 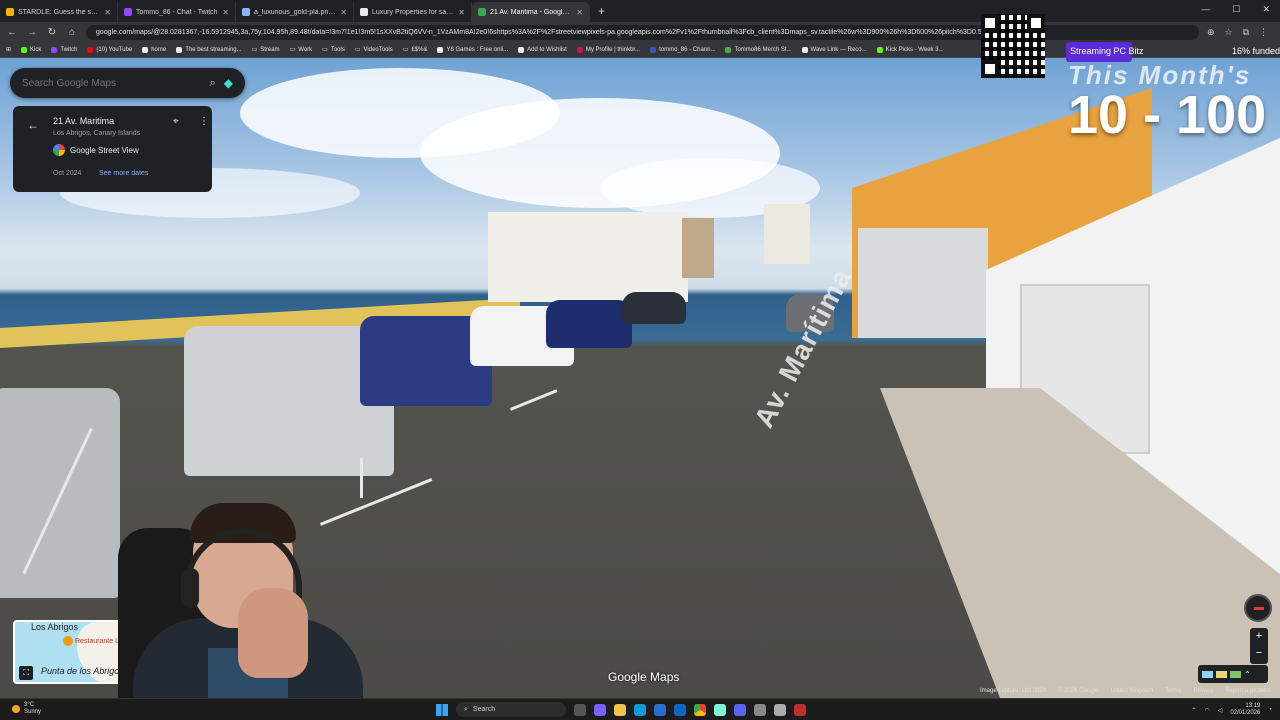 I want to click on tab-title: Luxury Properties for sale in Te, so click(x=413, y=12).